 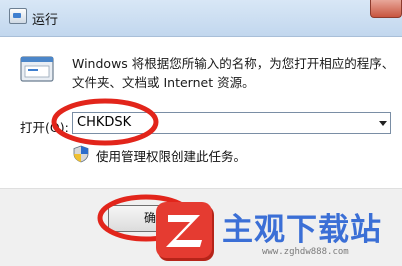 What do you see at coordinates (81, 154) in the screenshot?
I see `uac-shield-icon` at bounding box center [81, 154].